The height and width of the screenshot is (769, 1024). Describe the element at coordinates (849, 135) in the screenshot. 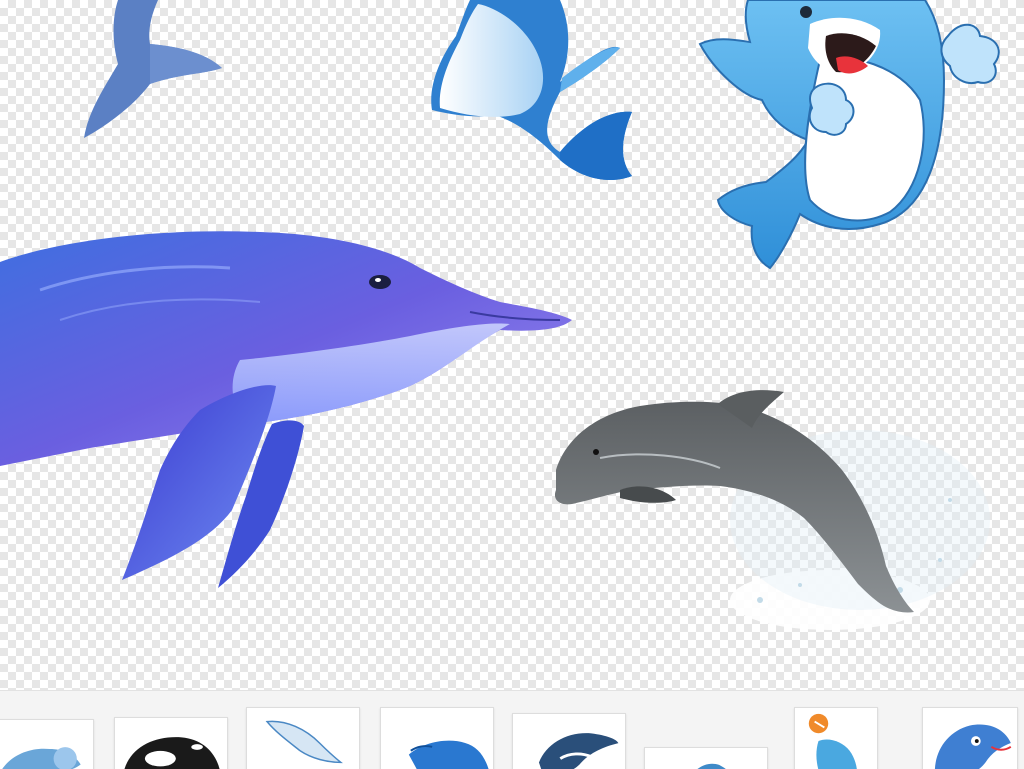

I see `thumbs-up-cartoon-dolphin` at that location.